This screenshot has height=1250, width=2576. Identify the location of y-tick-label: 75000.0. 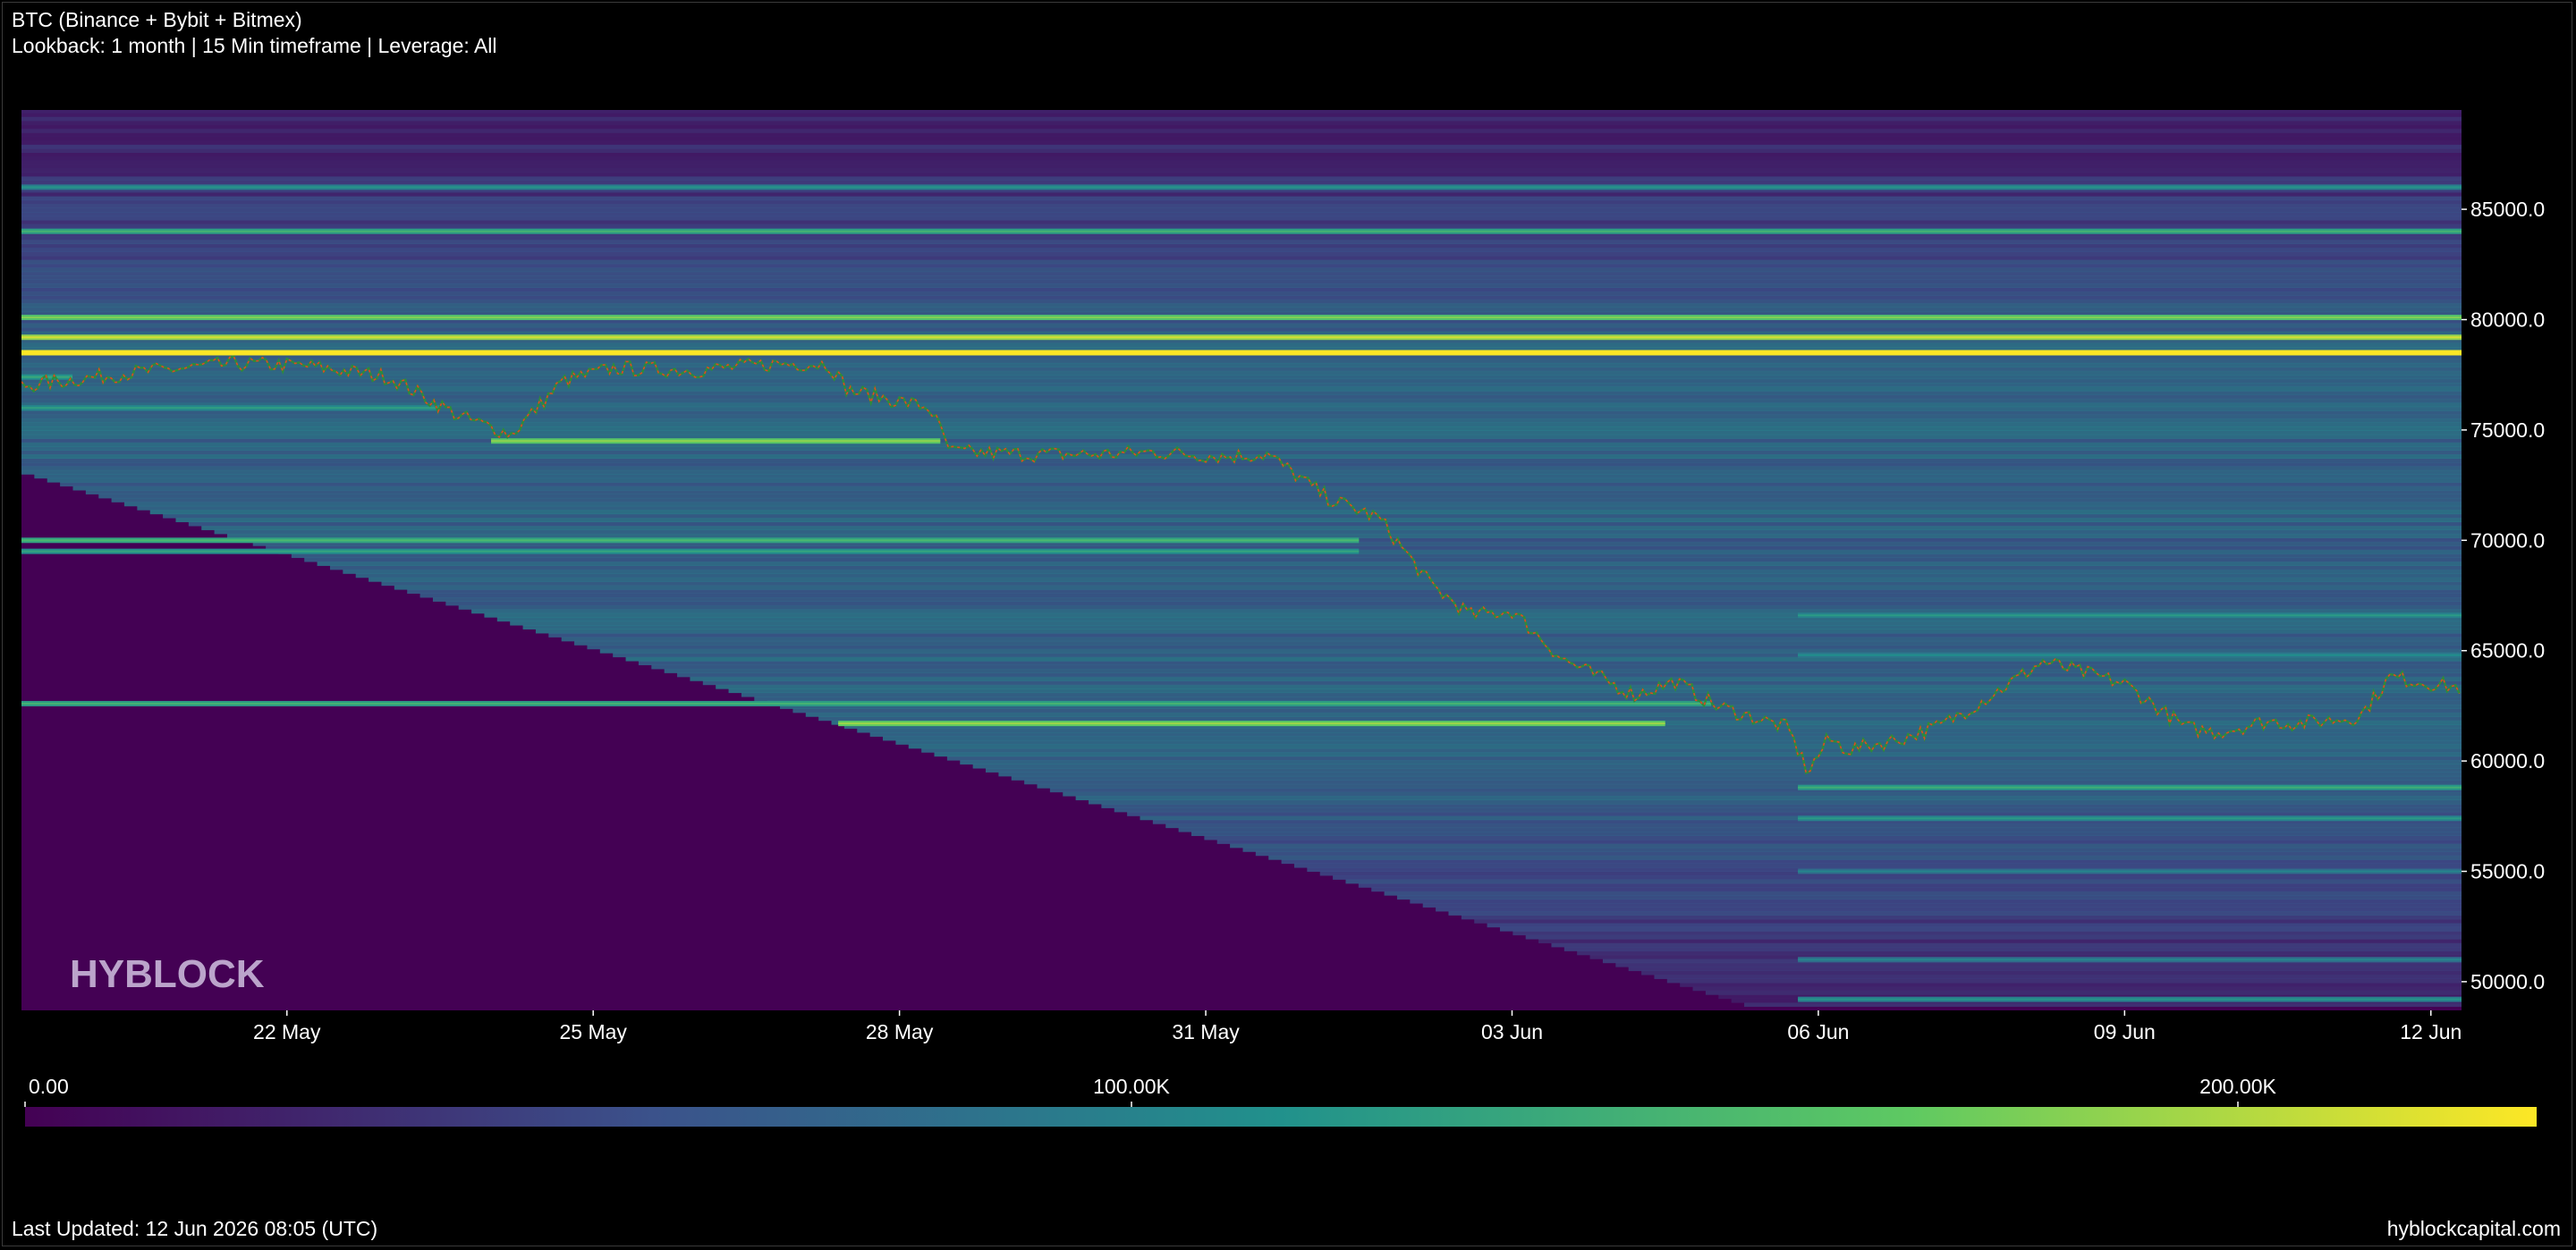
(2507, 430).